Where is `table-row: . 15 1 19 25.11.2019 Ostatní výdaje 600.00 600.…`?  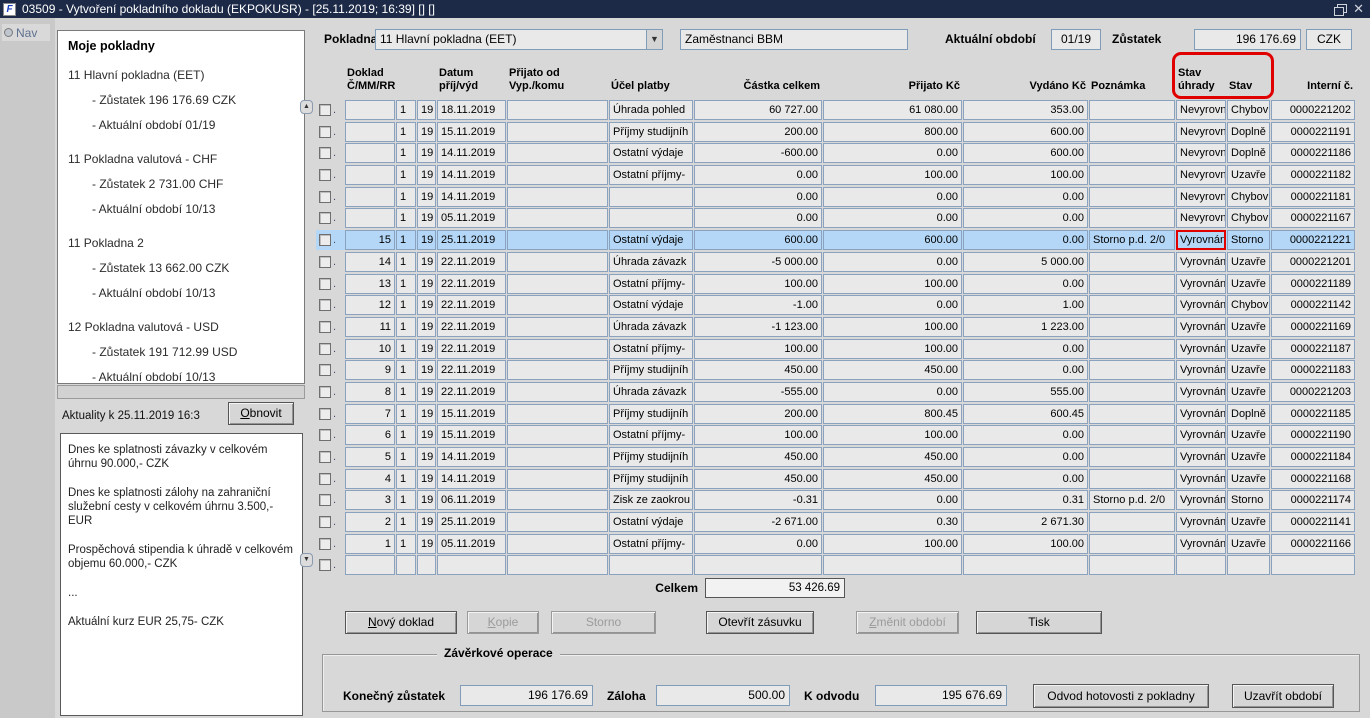
table-row: . 15 1 19 25.11.2019 Ostatní výdaje 600.00 600.… is located at coordinates (835, 240).